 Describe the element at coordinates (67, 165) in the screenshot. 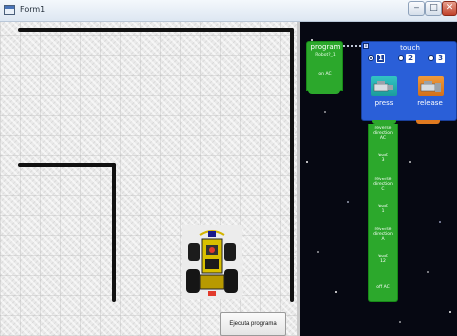

I see `wall-left-horizontal` at that location.